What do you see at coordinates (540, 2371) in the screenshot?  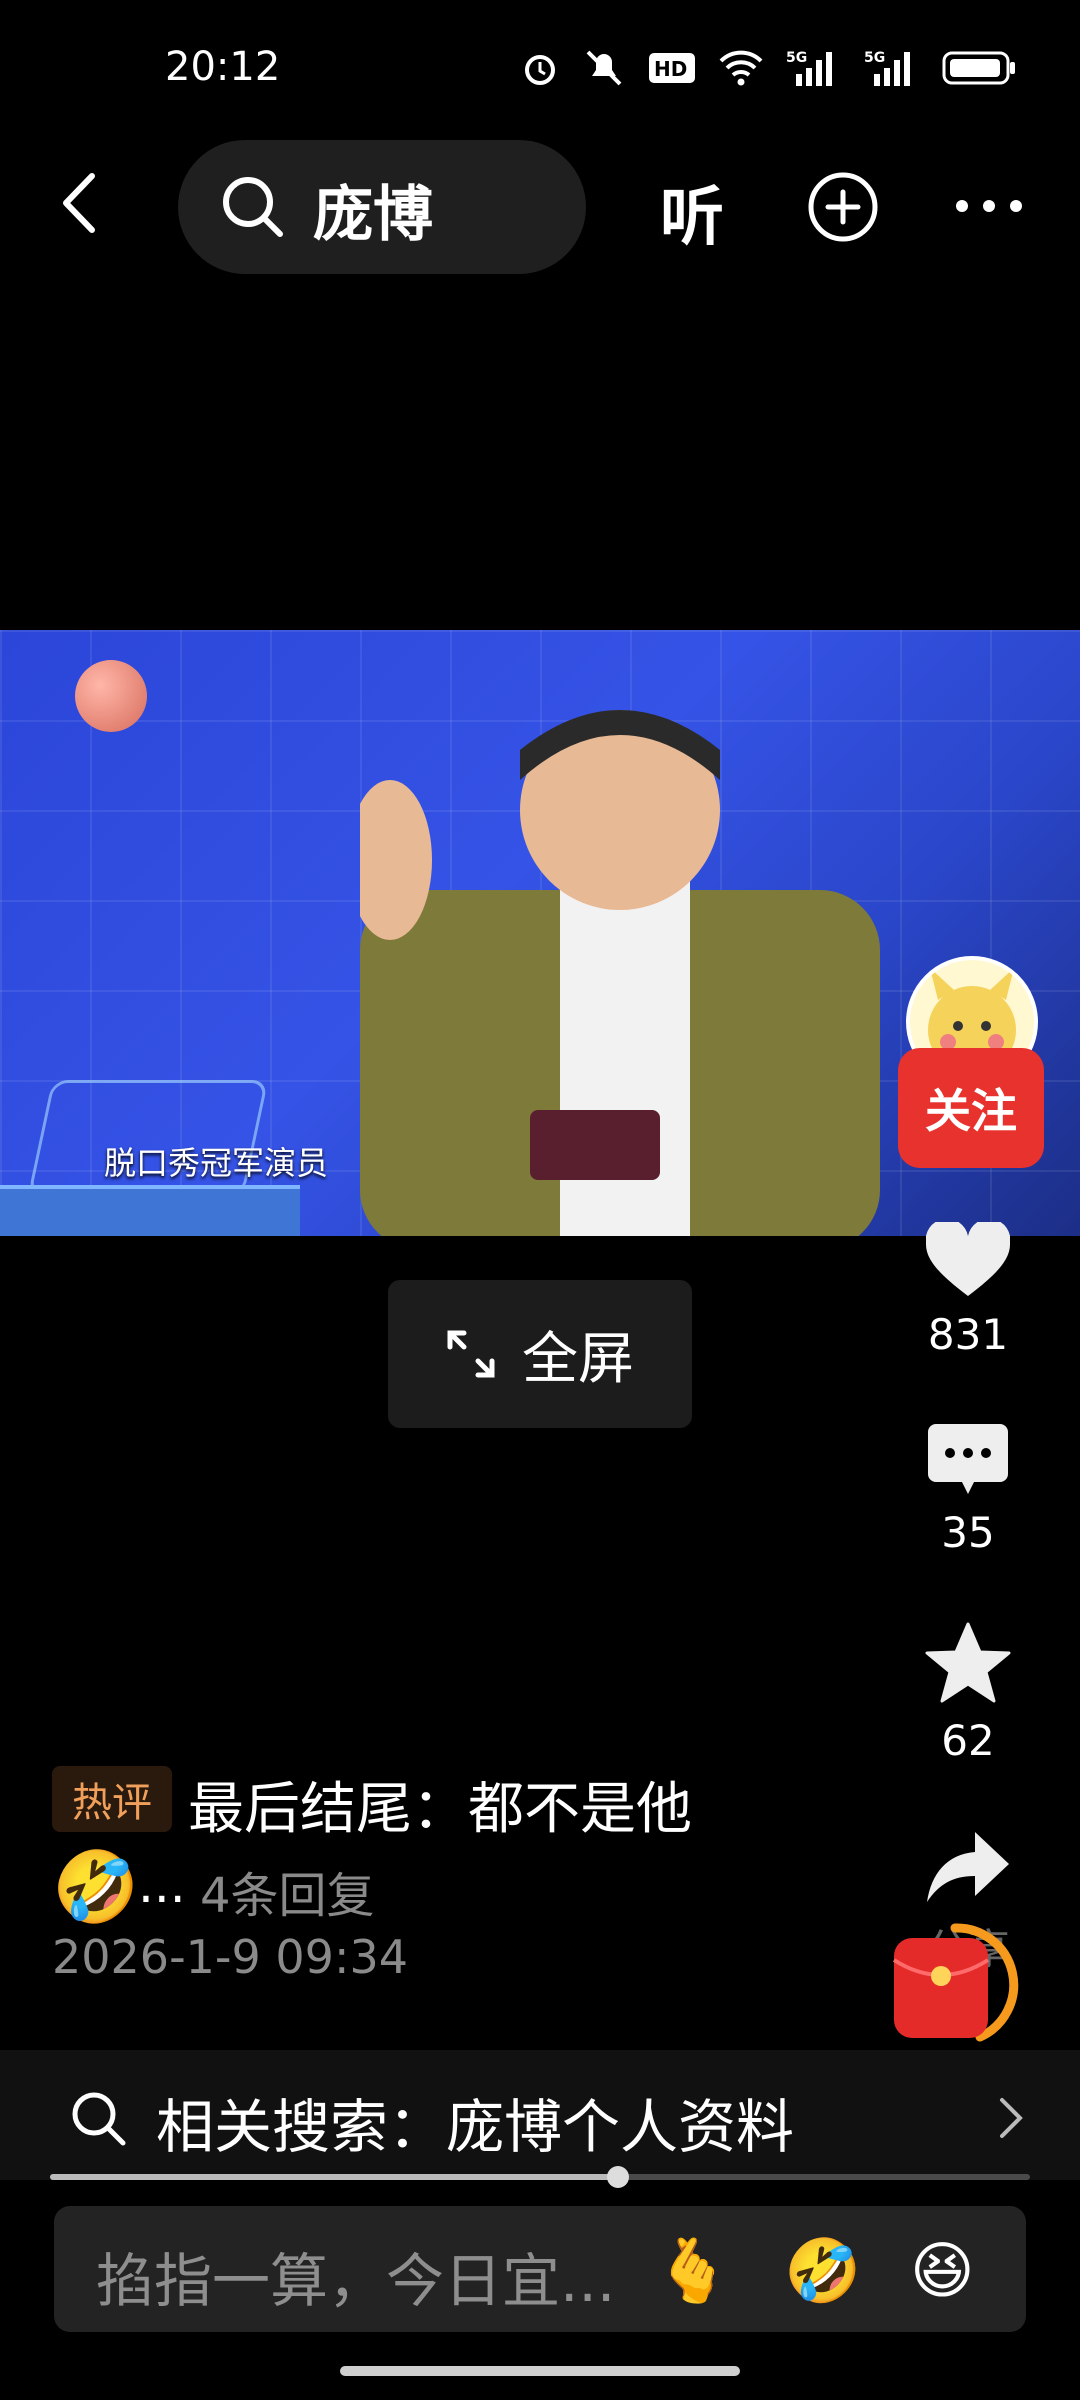 I see `home-indicator` at bounding box center [540, 2371].